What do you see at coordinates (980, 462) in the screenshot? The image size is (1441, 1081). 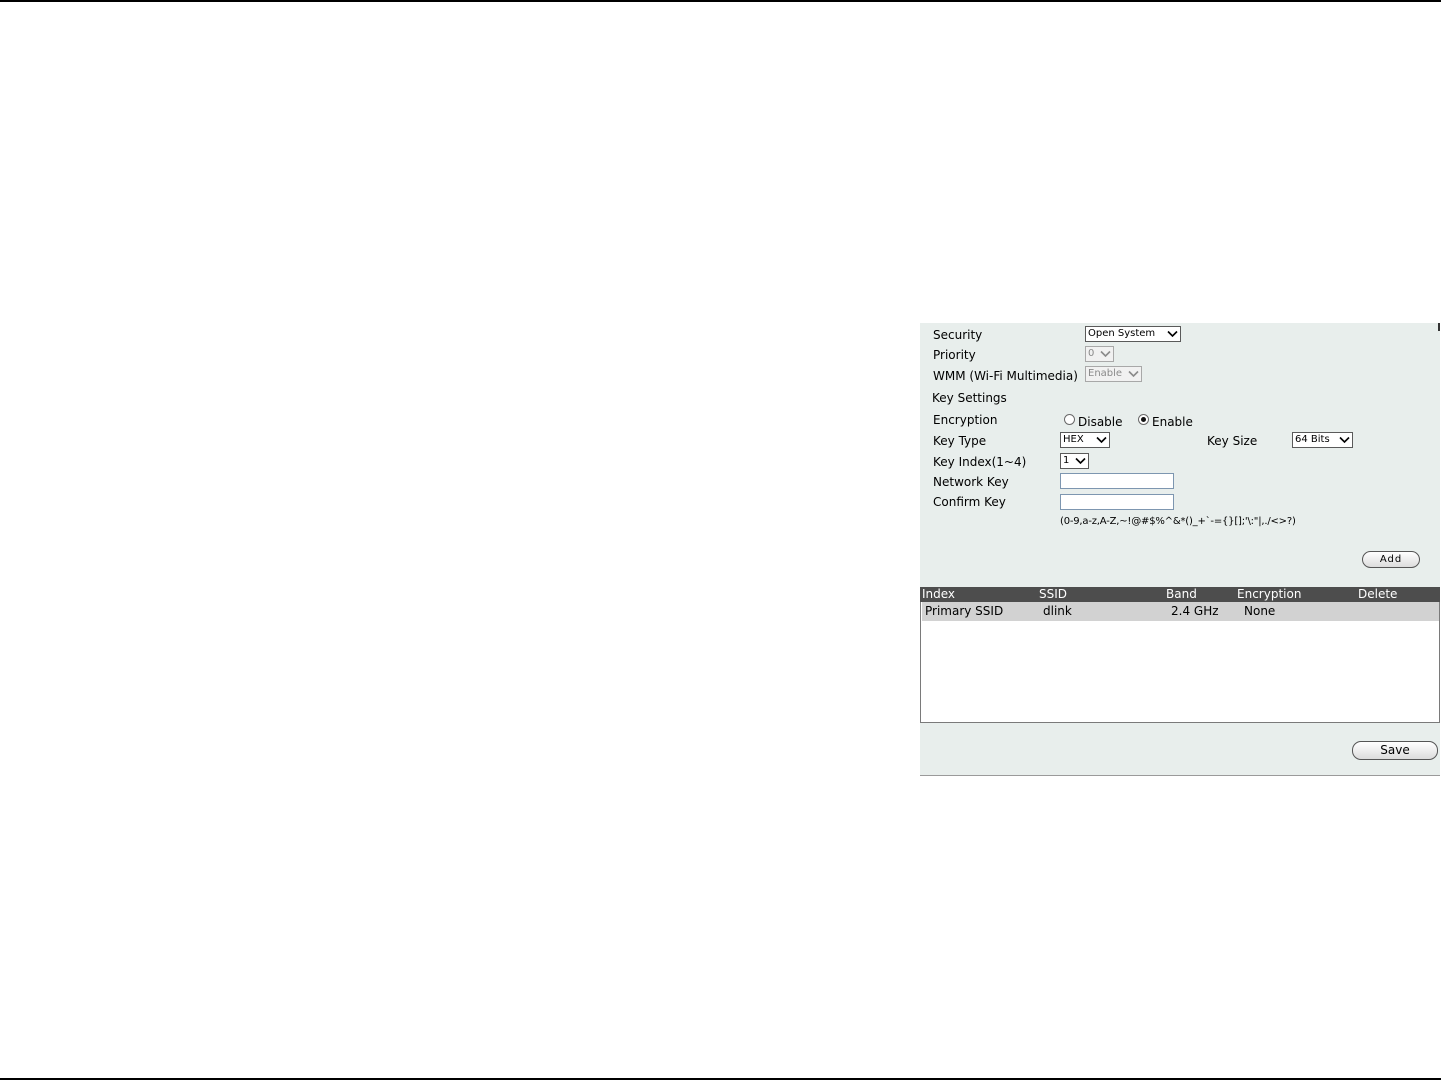 I see `key-index-label: Key Index(1~4)` at bounding box center [980, 462].